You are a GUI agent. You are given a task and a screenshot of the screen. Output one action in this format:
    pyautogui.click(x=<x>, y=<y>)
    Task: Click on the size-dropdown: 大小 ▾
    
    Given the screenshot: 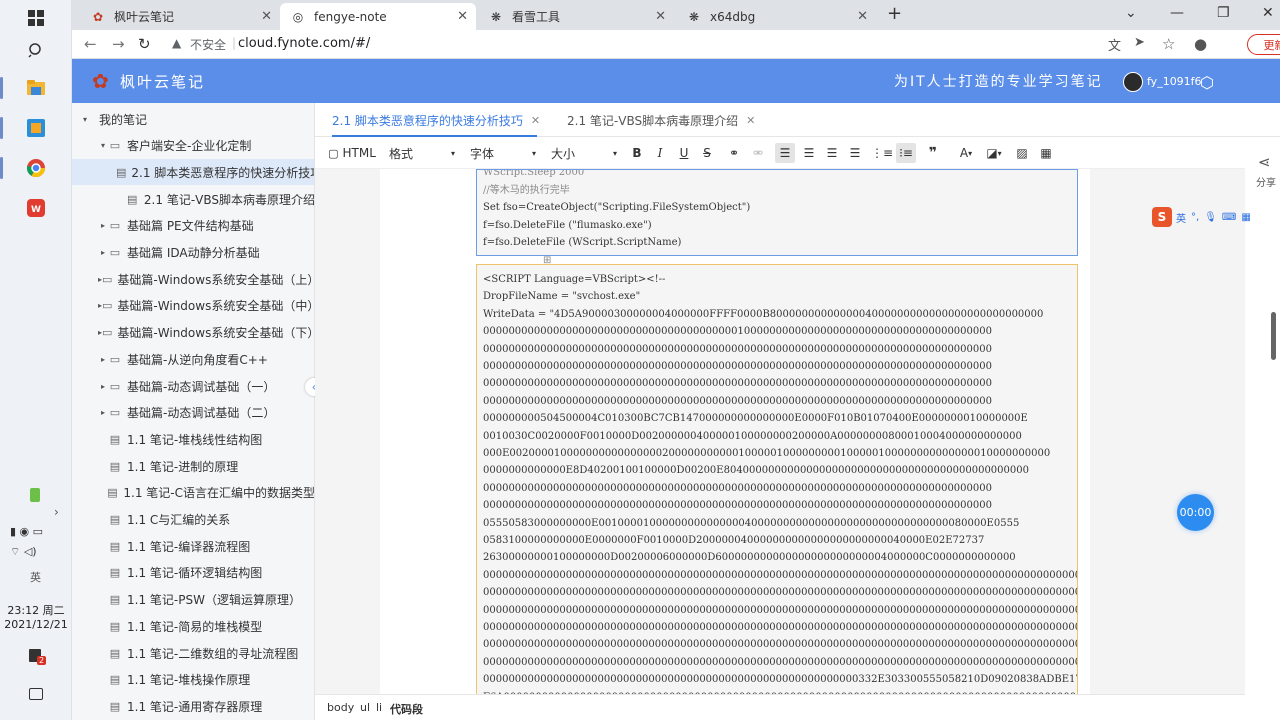 What is the action you would take?
    pyautogui.click(x=584, y=153)
    